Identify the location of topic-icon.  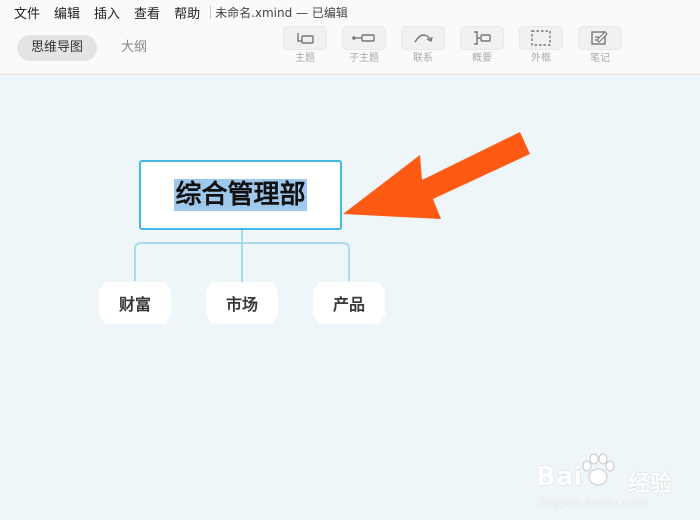
(305, 38).